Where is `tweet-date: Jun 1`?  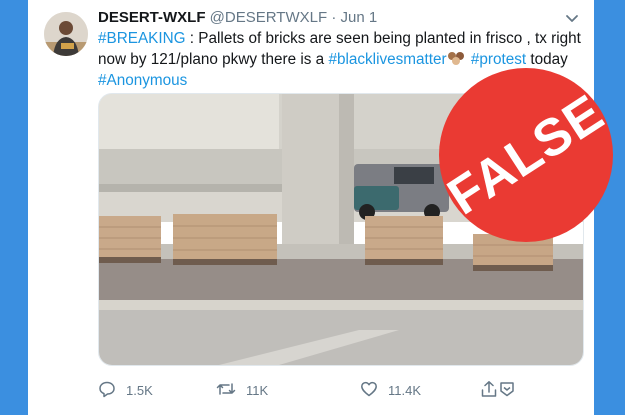
tweet-date: Jun 1 is located at coordinates (358, 17).